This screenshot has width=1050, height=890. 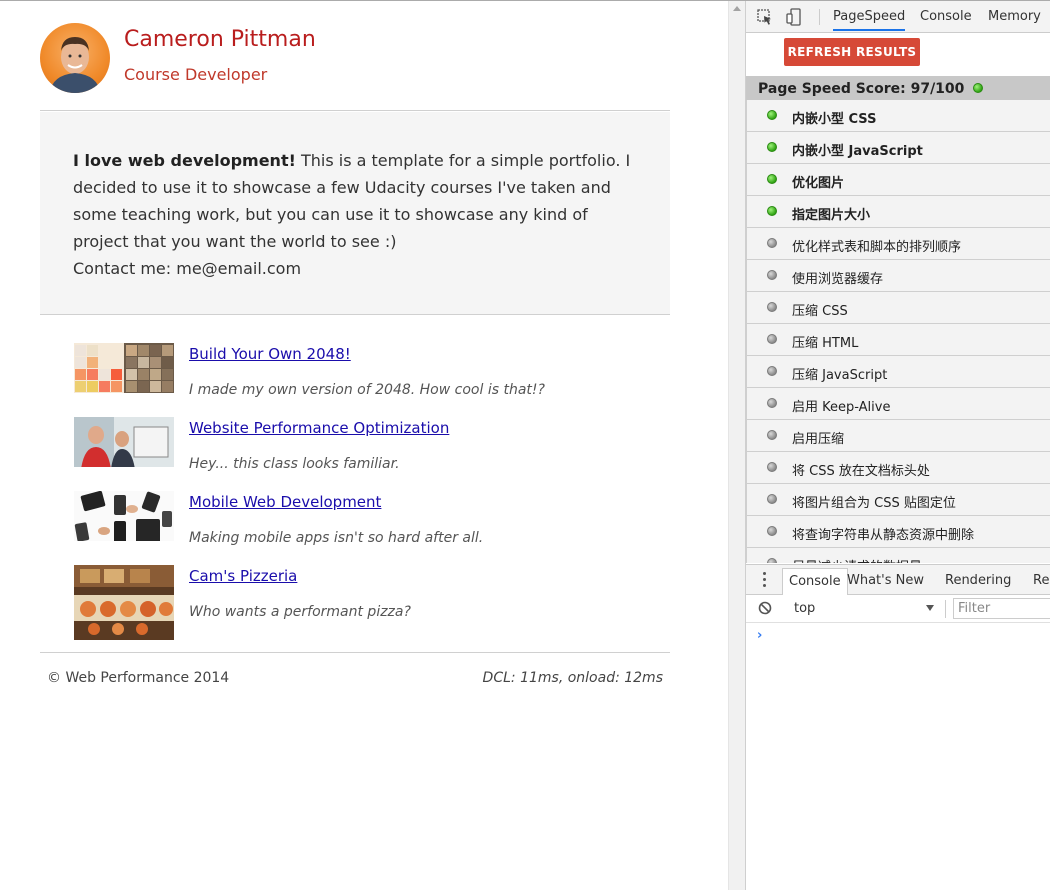 What do you see at coordinates (818, 183) in the screenshot?
I see `rule-label: 优化图片` at bounding box center [818, 183].